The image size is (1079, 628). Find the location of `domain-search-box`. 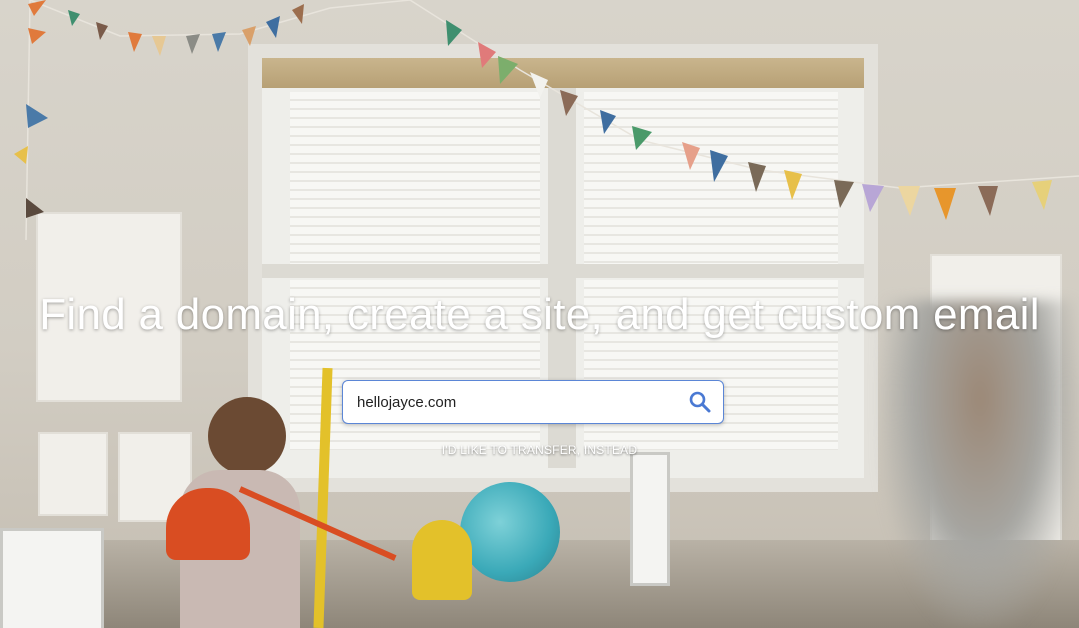

domain-search-box is located at coordinates (533, 402).